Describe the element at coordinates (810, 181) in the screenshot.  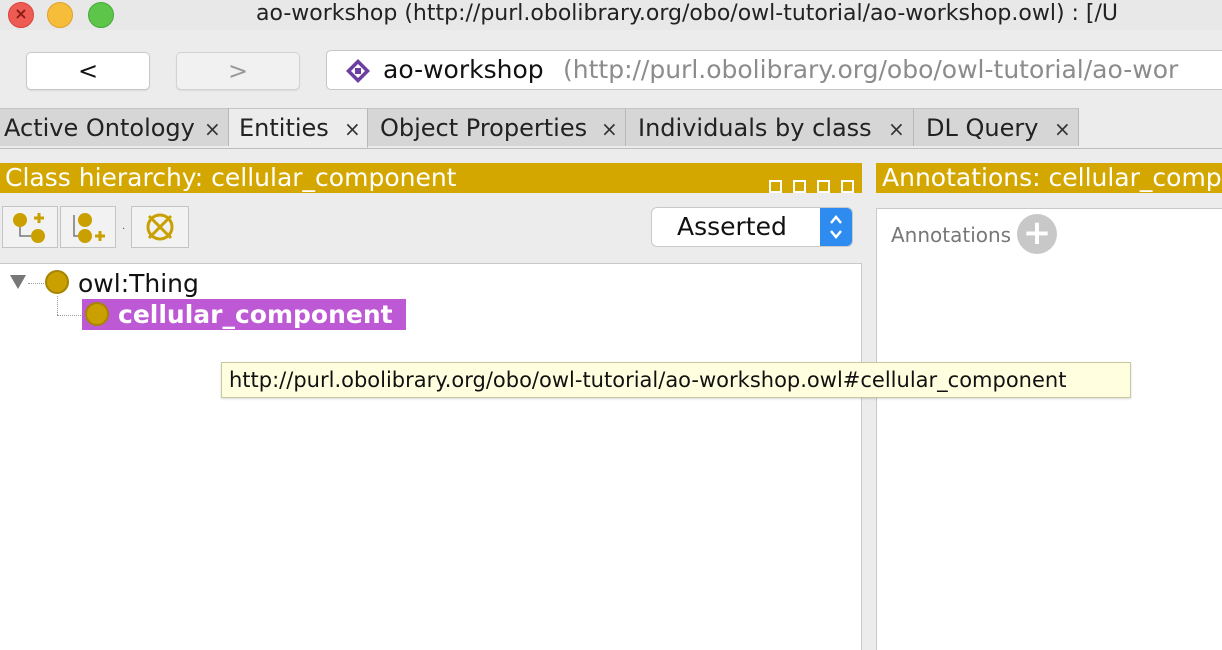
I see `view-controls` at that location.